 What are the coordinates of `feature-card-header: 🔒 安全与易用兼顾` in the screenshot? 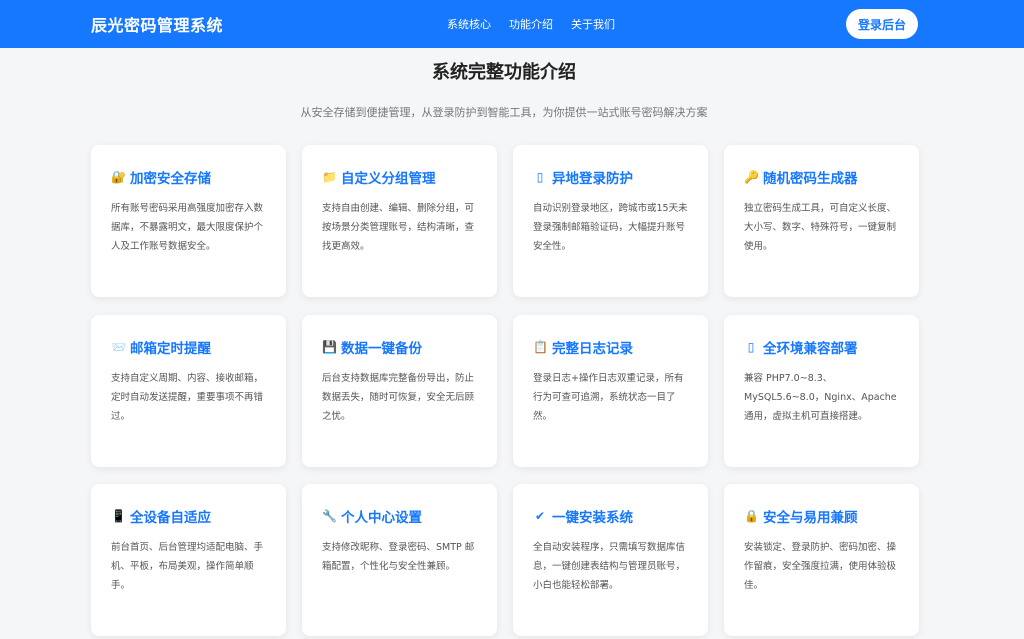 It's located at (821, 516).